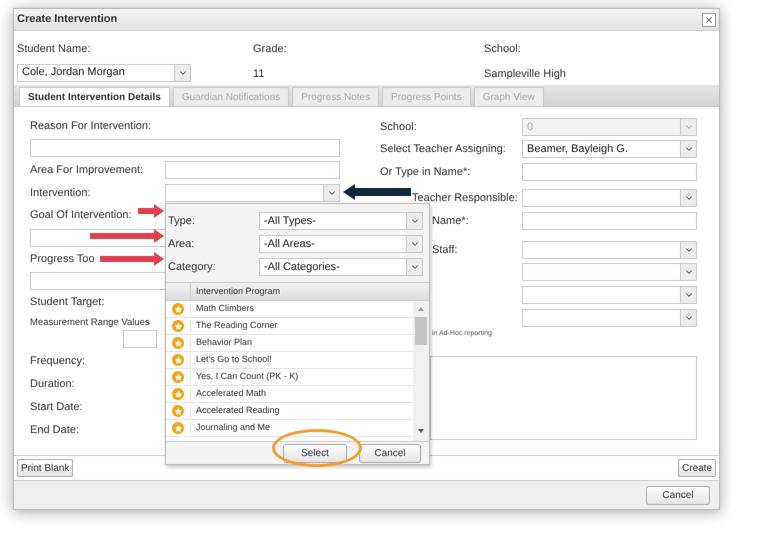  Describe the element at coordinates (81, 215) in the screenshot. I see `field-label: Goal Of Intervention:` at that location.